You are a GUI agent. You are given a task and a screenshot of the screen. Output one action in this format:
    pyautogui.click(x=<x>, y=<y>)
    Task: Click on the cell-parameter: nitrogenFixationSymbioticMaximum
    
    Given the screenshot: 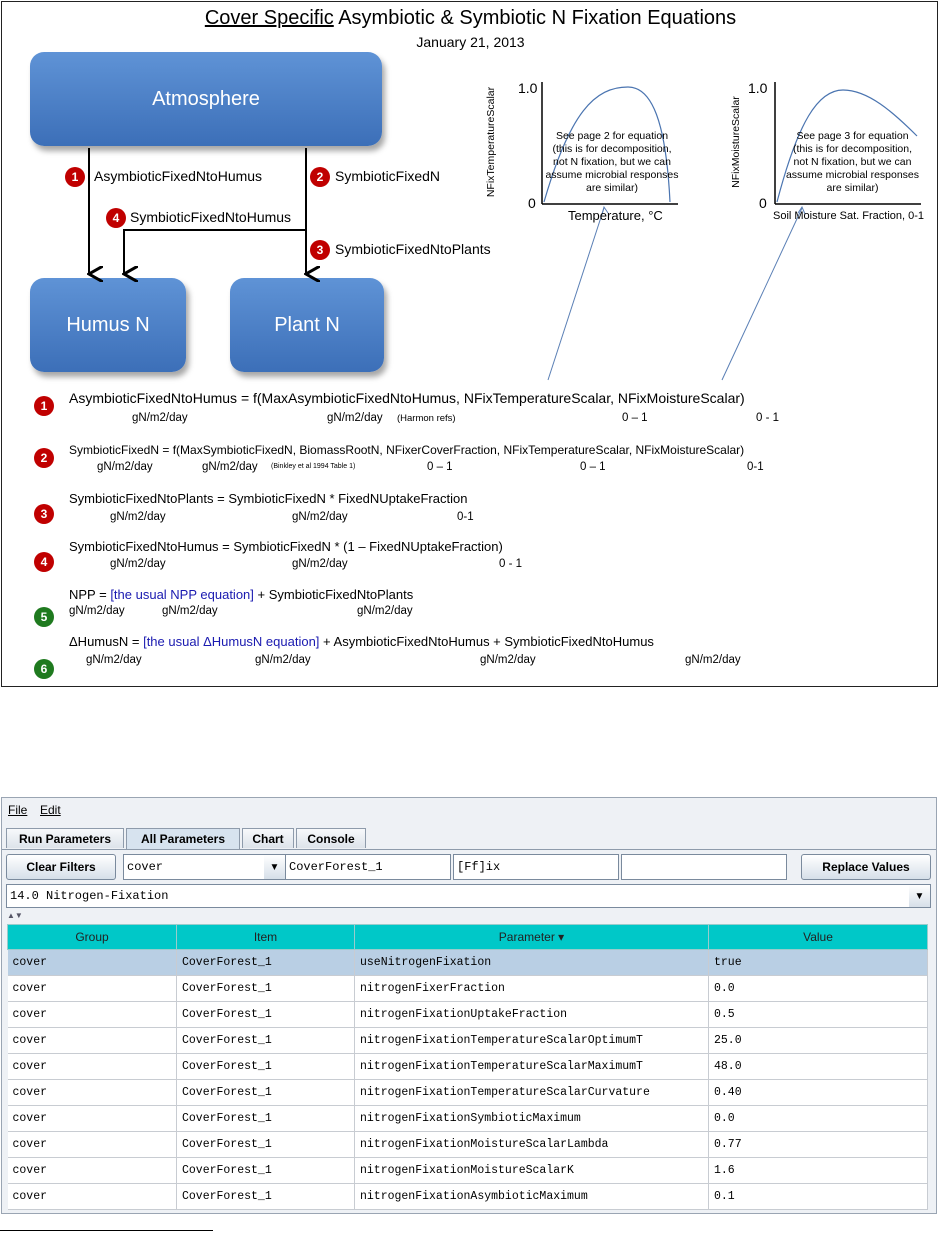 What is the action you would take?
    pyautogui.click(x=531, y=1118)
    